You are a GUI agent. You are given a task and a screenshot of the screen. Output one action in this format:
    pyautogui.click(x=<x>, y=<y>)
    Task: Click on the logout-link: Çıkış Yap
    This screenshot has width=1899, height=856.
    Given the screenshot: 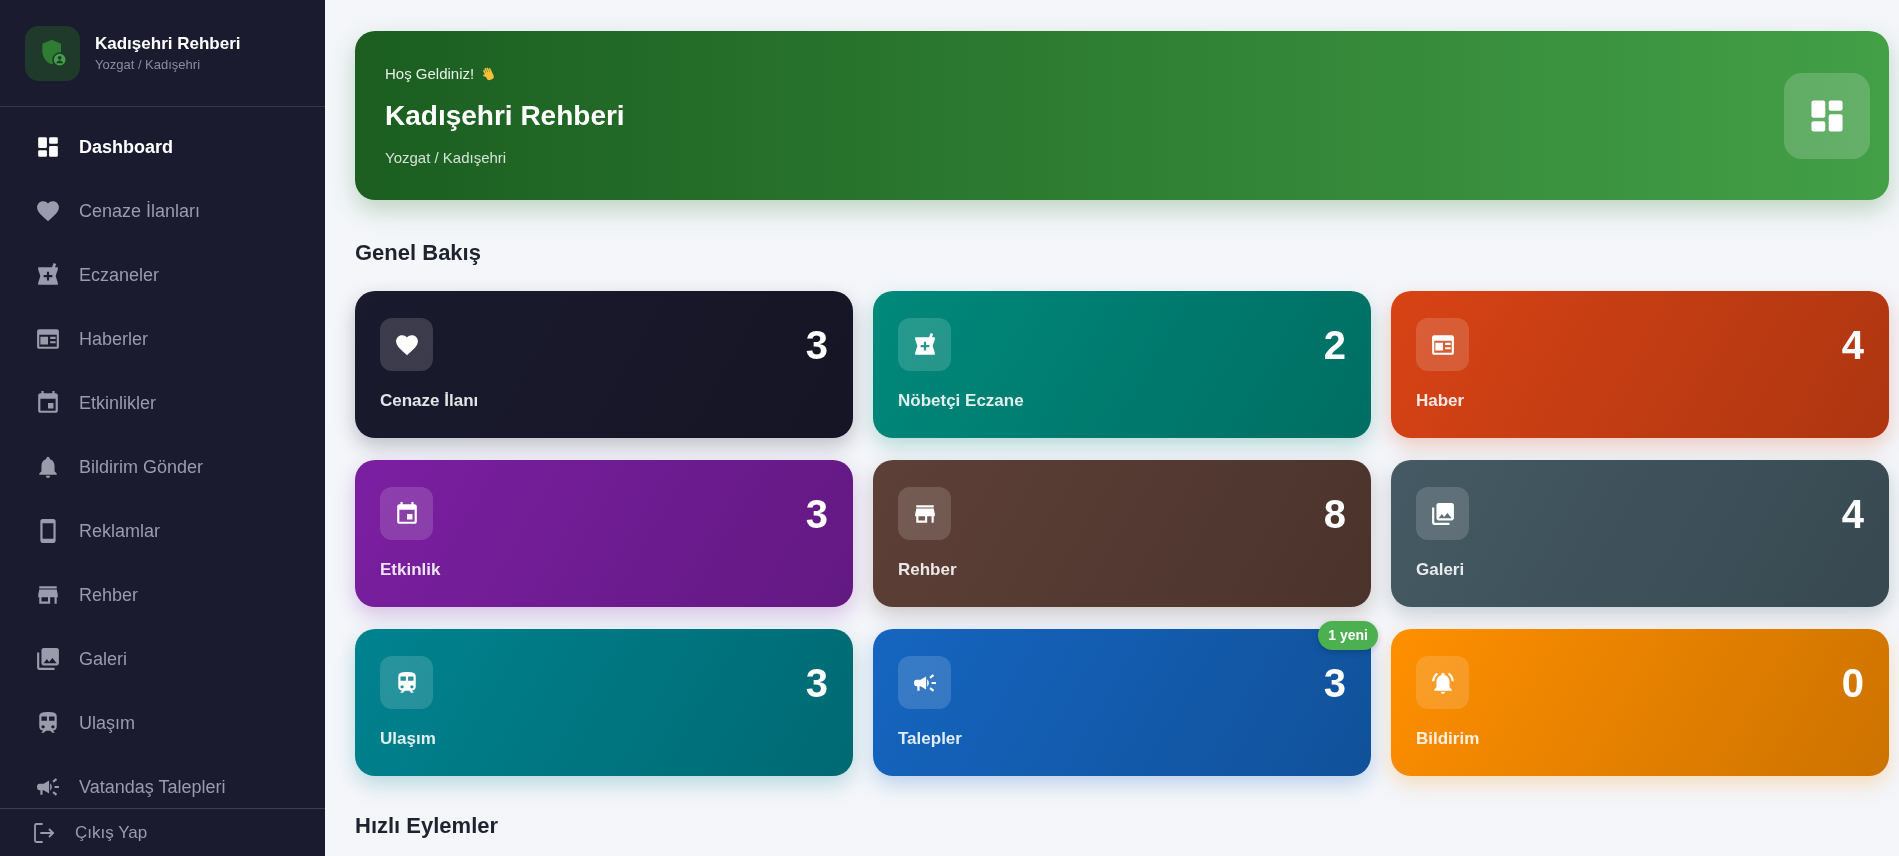 What is the action you would take?
    pyautogui.click(x=74, y=832)
    